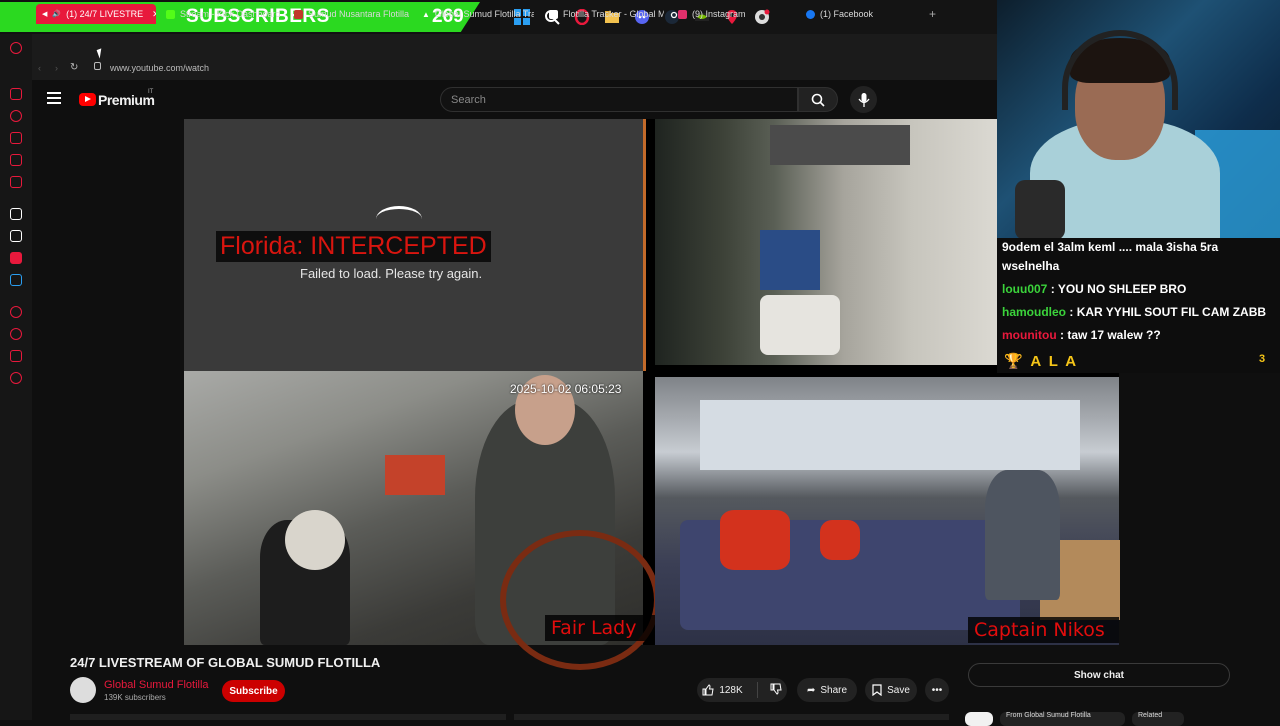  I want to click on chat-username: louu007, so click(1025, 289).